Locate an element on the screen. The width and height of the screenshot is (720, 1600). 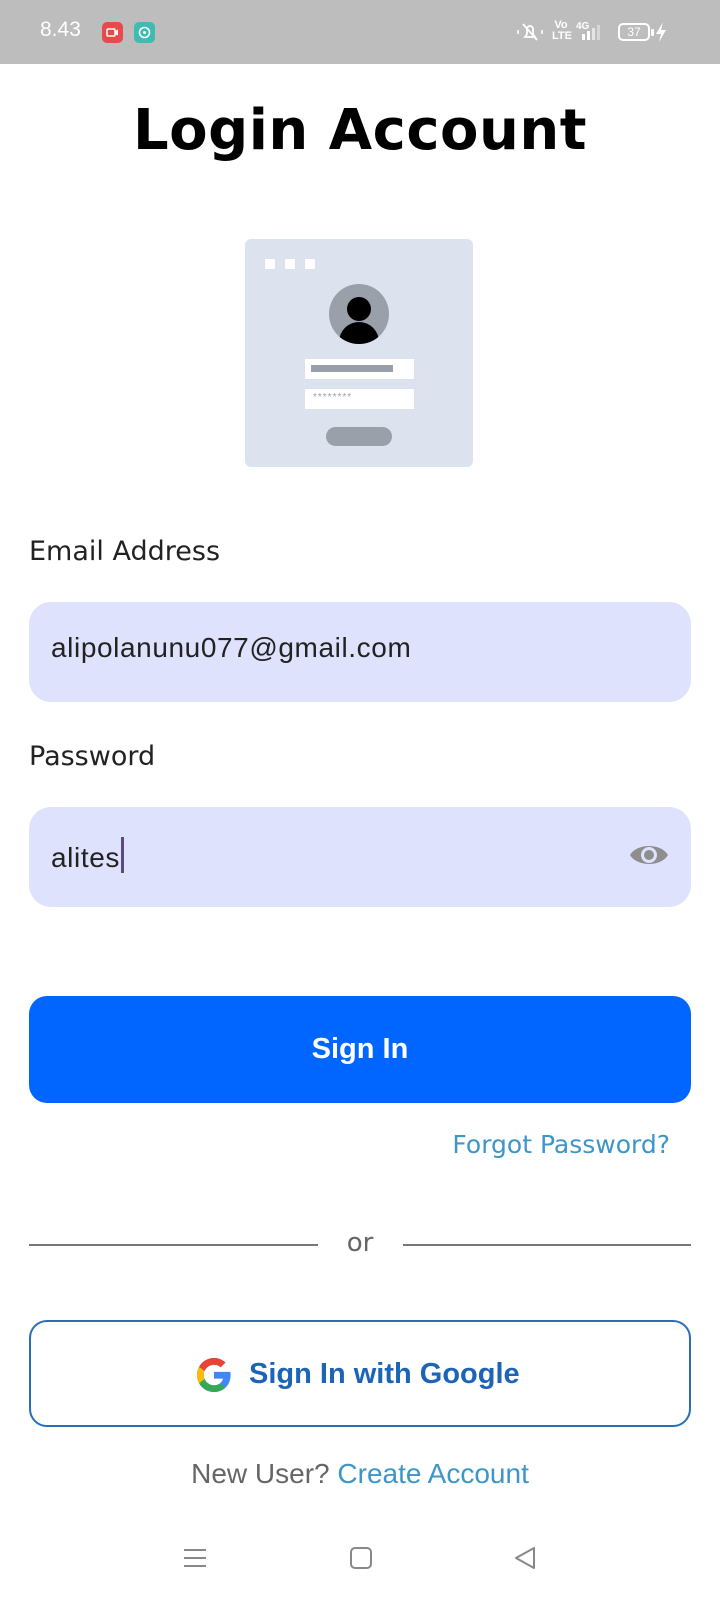
network-label: 4G is located at coordinates (583, 26).